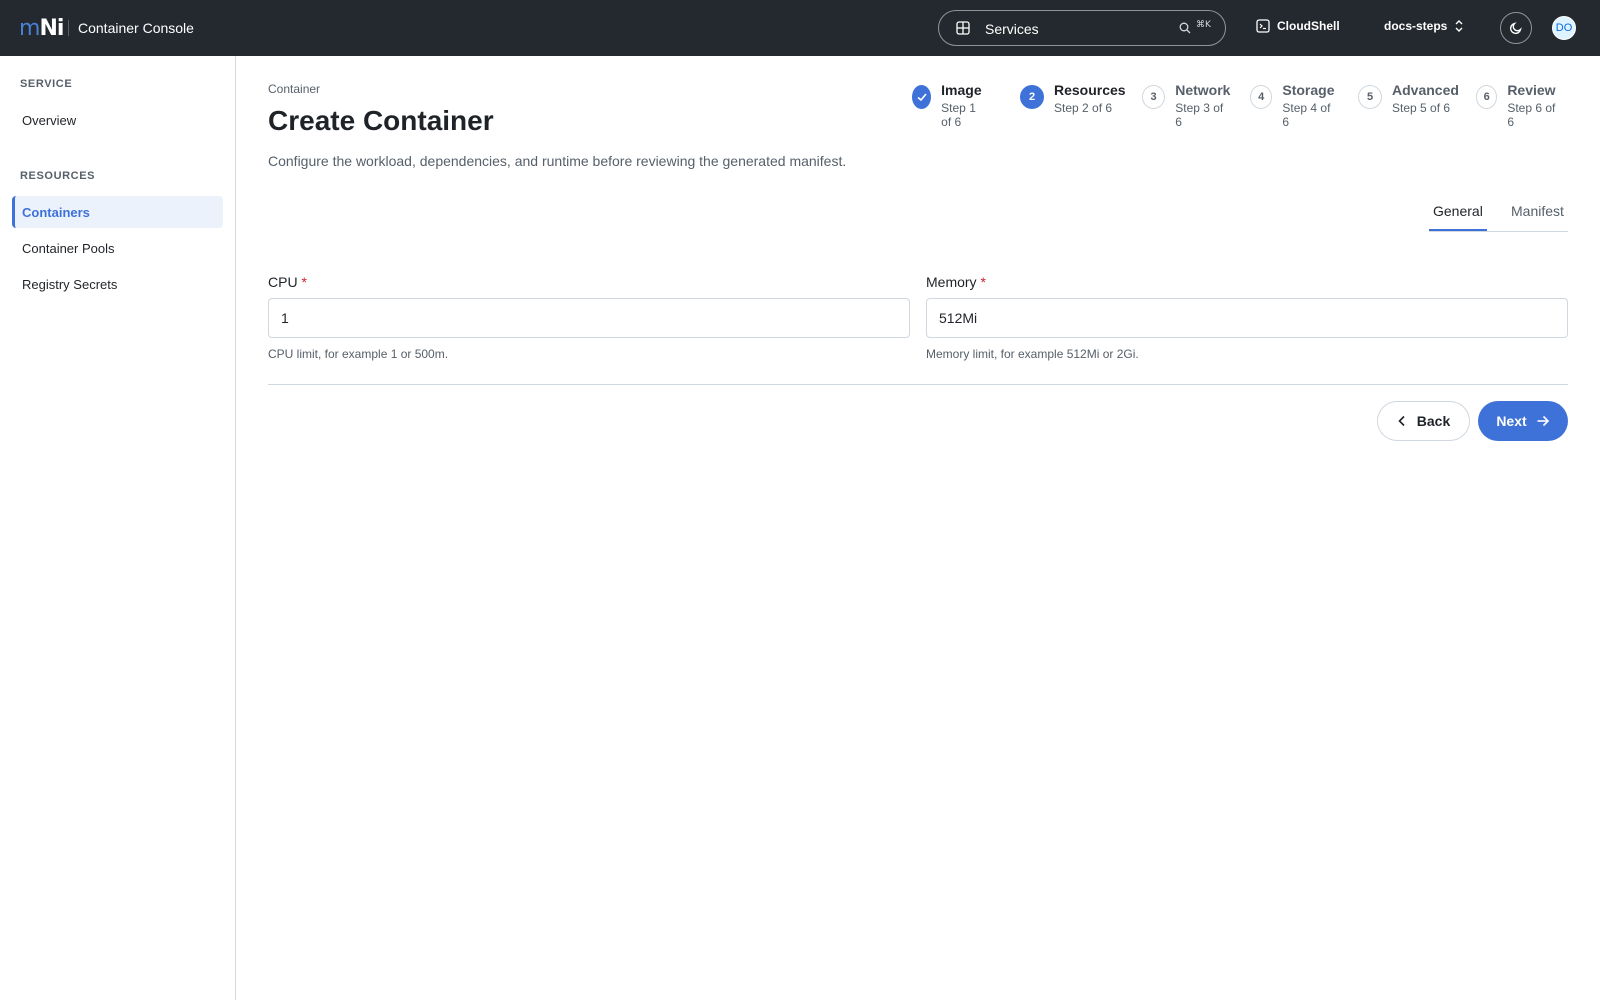 This screenshot has width=1600, height=1000. I want to click on next-button: Next, so click(1523, 421).